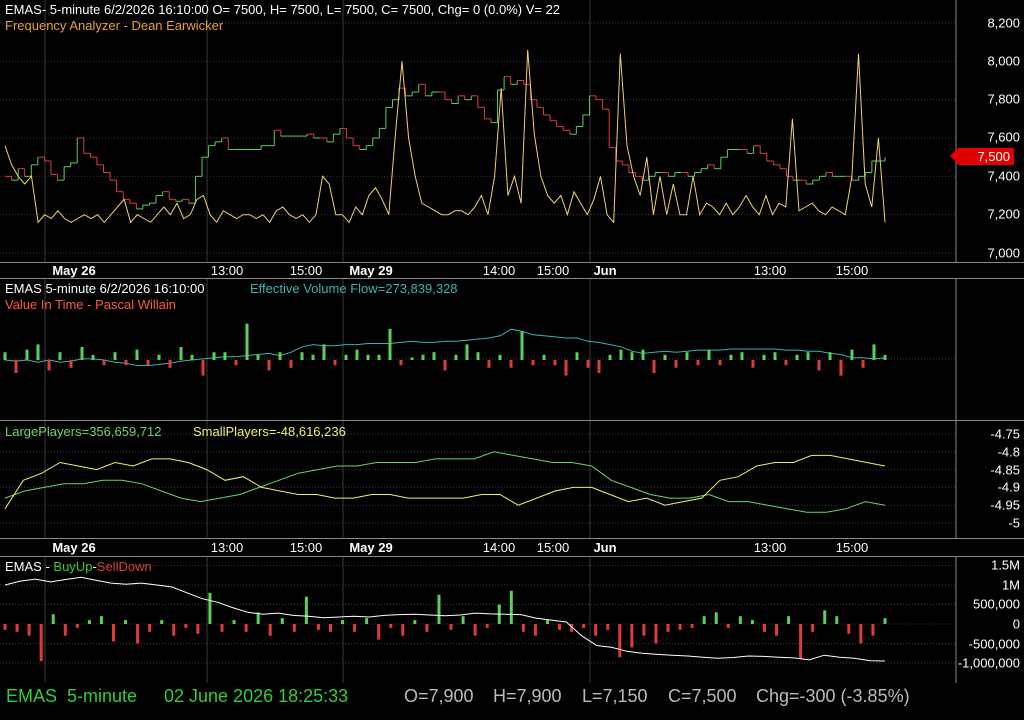 This screenshot has height=720, width=1024. What do you see at coordinates (994, 644) in the screenshot?
I see `buyup-y-tick: -500,000` at bounding box center [994, 644].